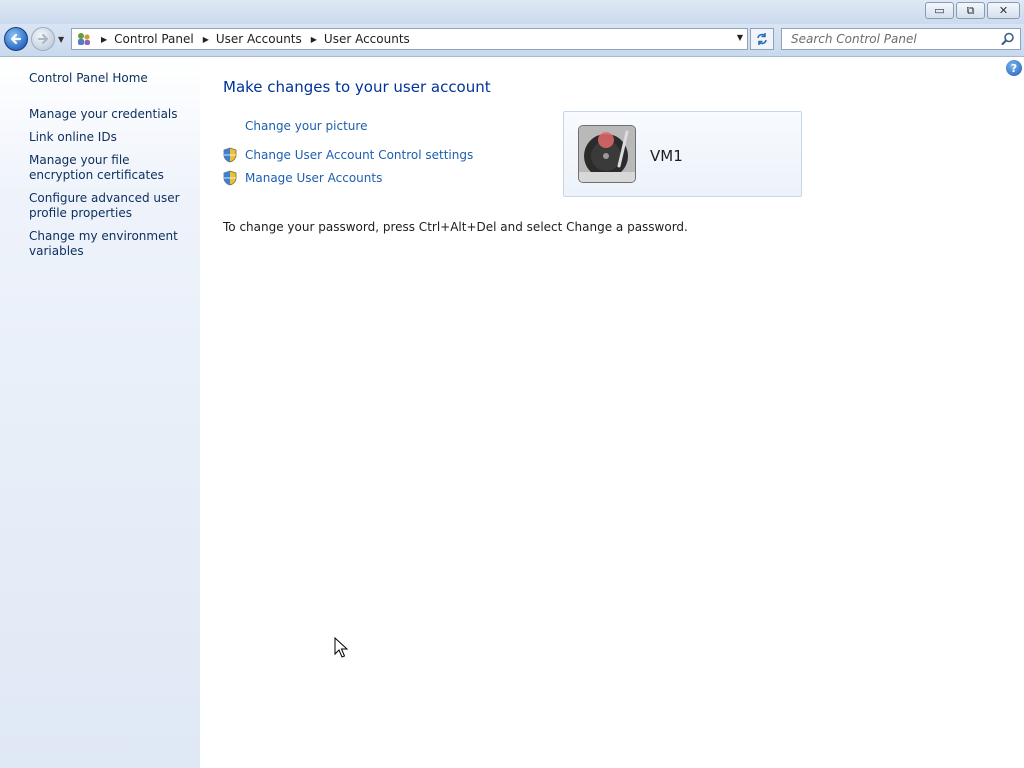 Image resolution: width=1024 pixels, height=768 pixels. Describe the element at coordinates (84, 39) in the screenshot. I see `control-panel-icon` at that location.